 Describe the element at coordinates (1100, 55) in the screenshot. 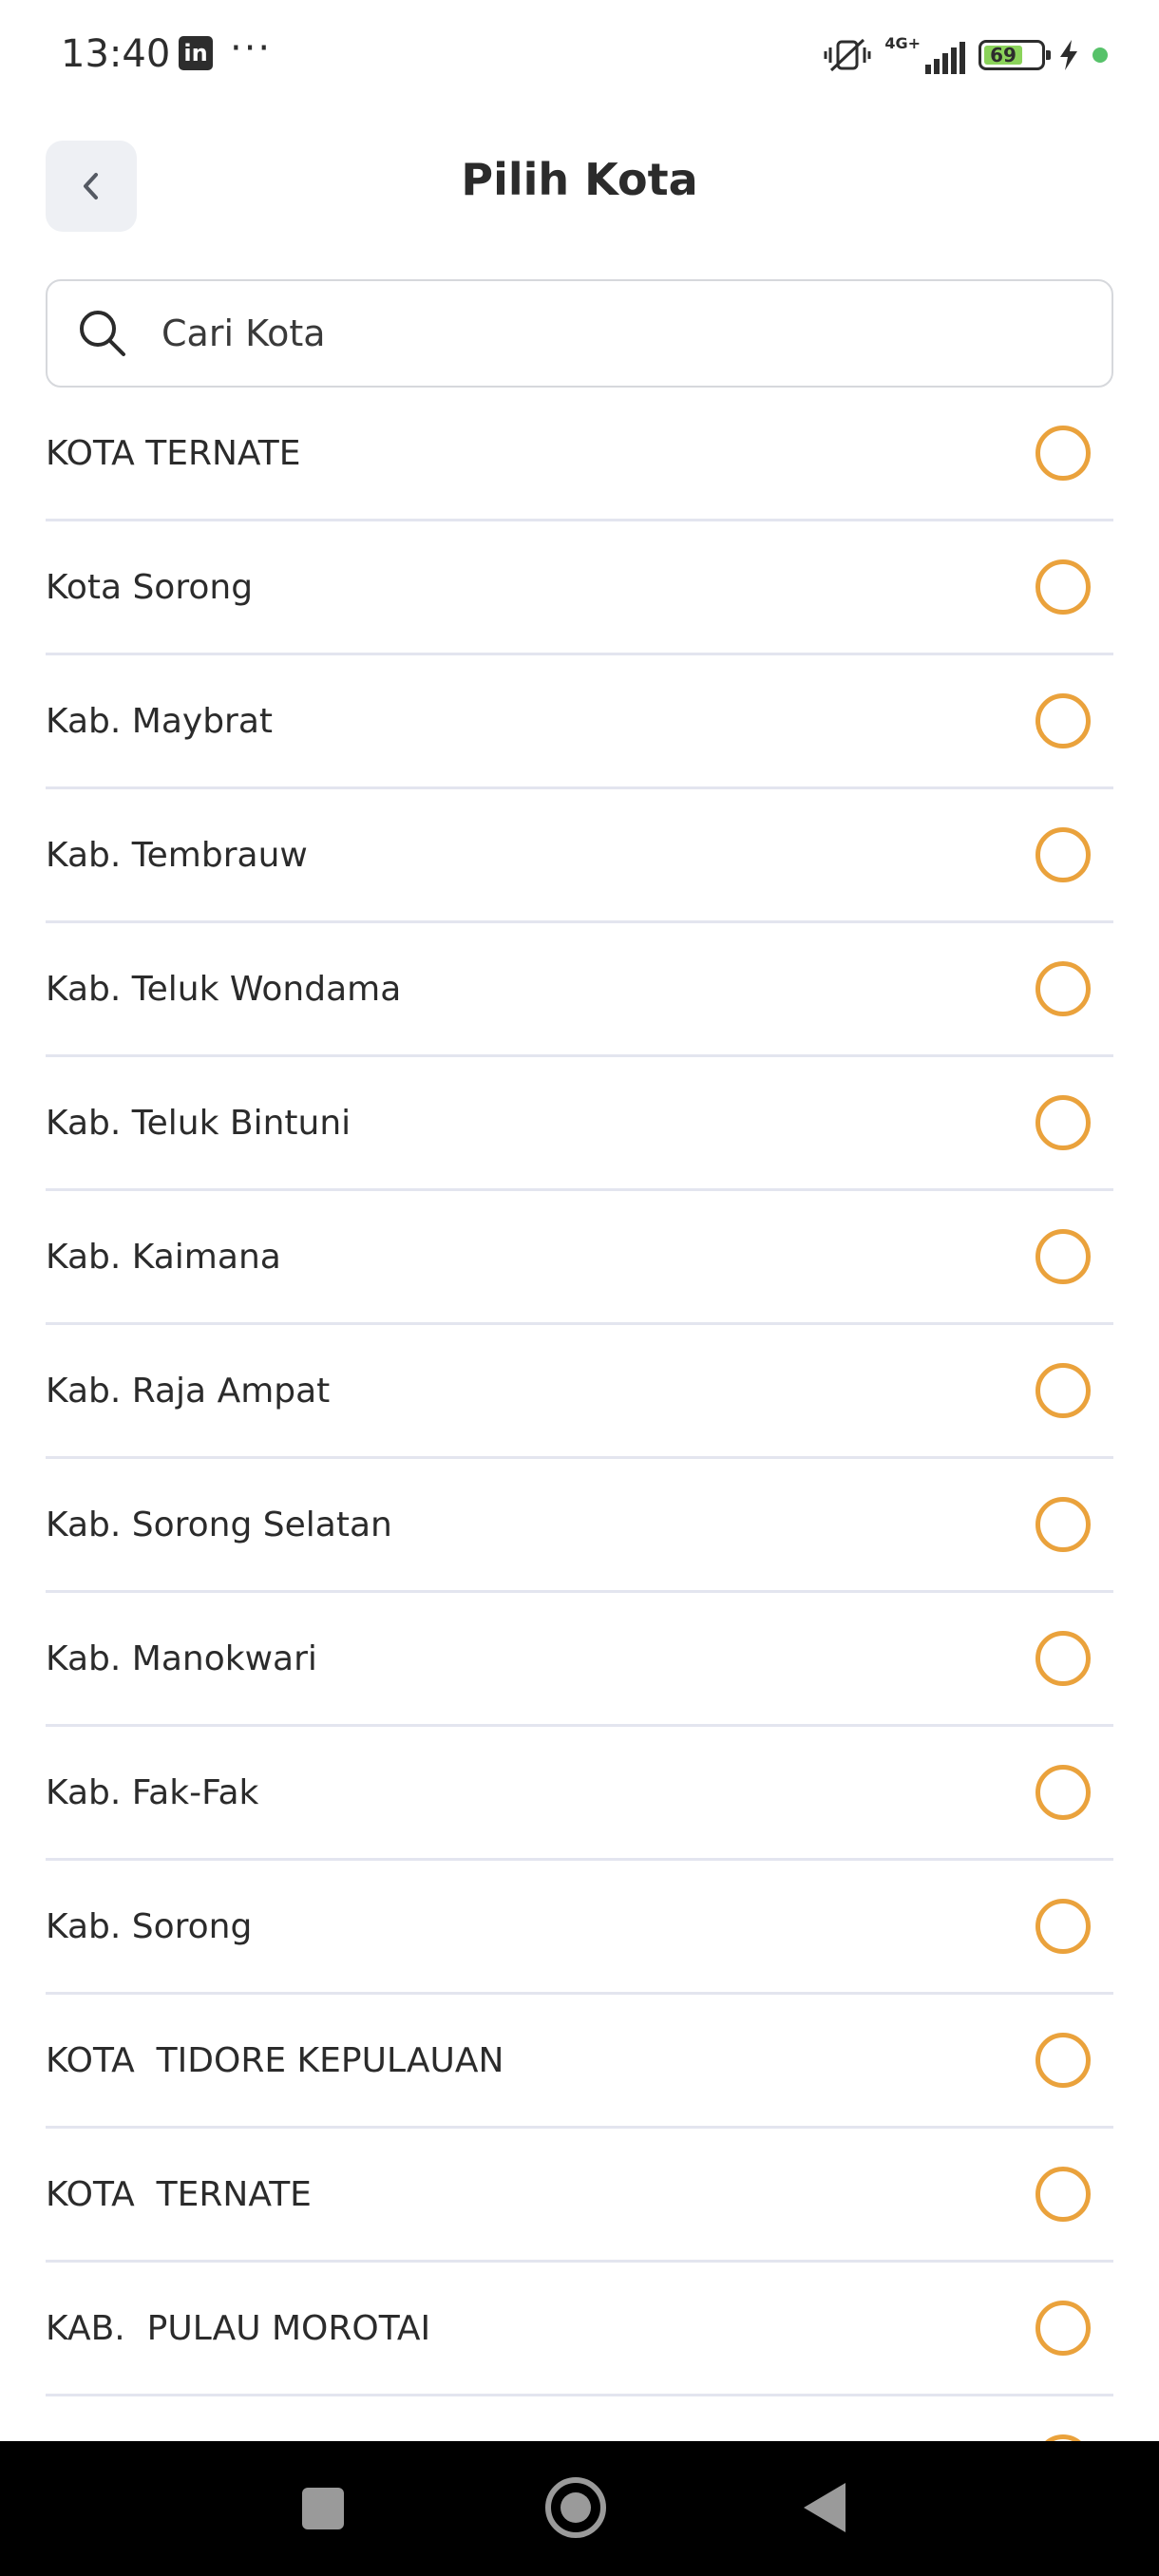

I see `charging-dot-icon` at that location.